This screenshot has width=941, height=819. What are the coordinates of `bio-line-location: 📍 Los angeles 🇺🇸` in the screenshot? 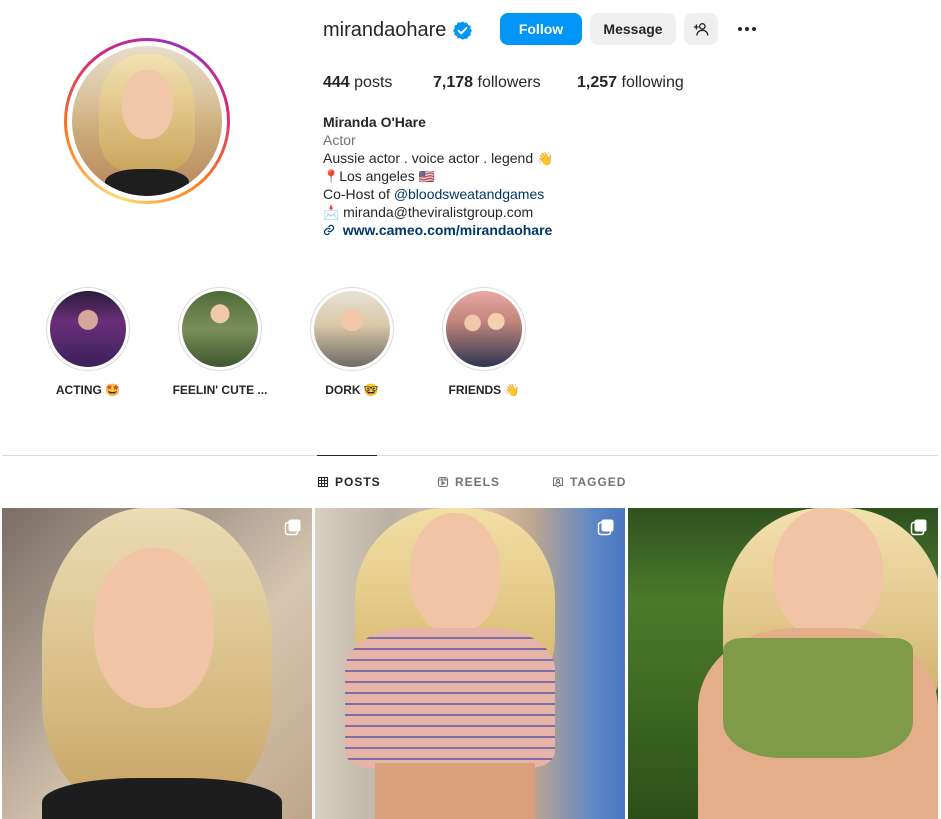 It's located at (438, 176).